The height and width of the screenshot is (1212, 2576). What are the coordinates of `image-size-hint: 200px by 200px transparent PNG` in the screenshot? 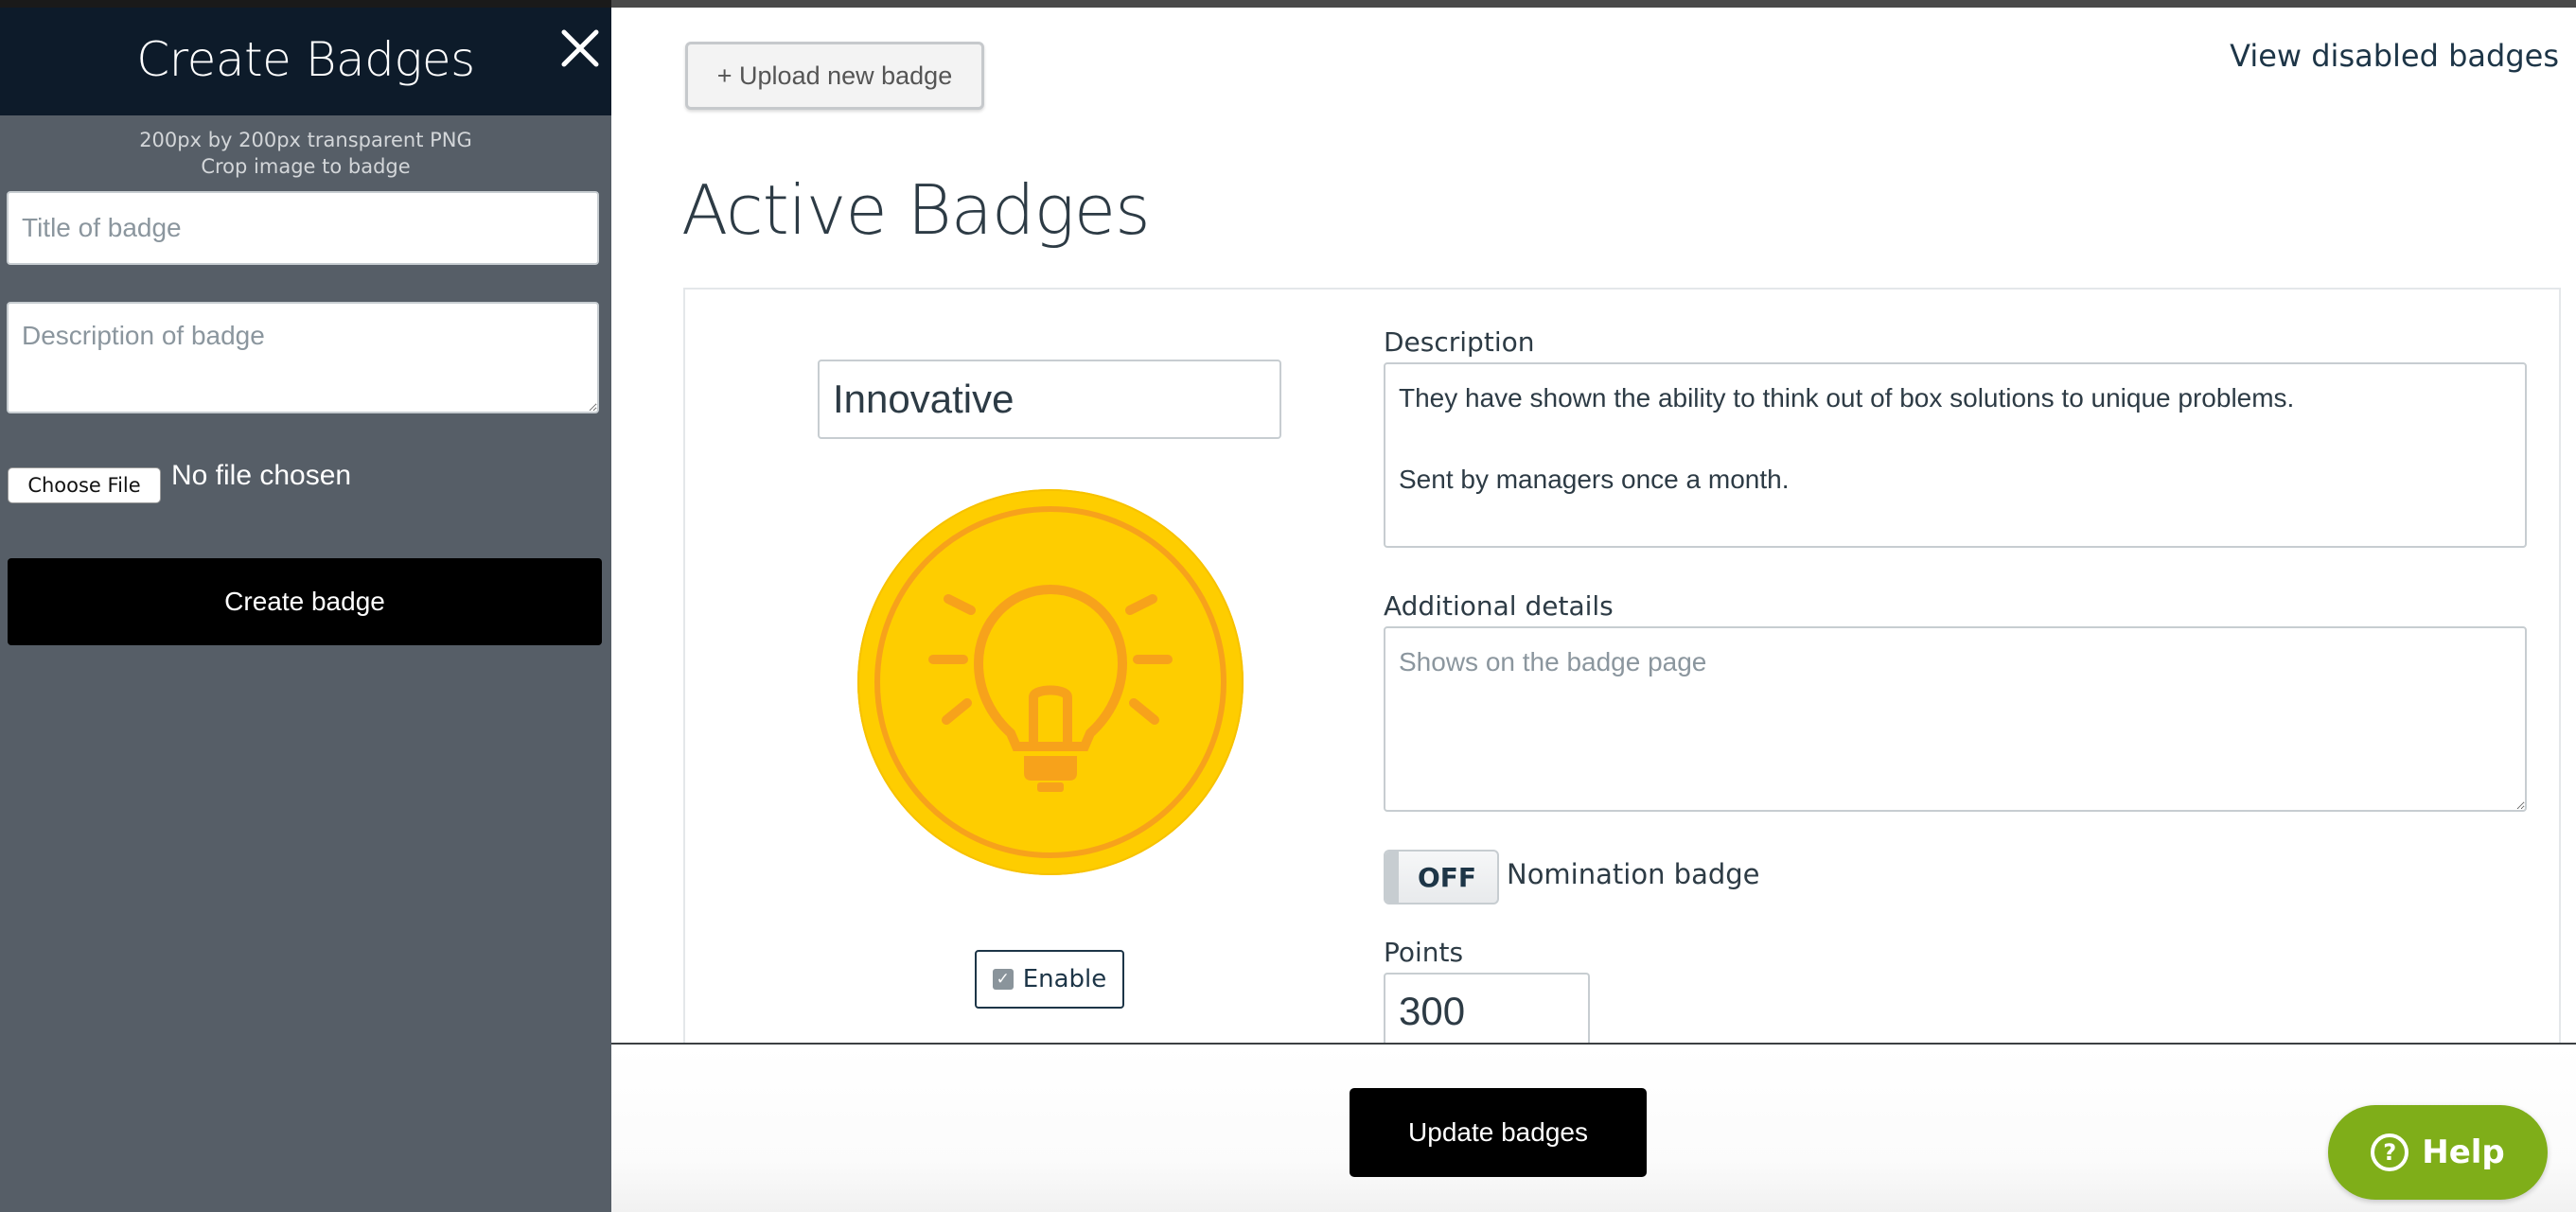 It's located at (305, 140).